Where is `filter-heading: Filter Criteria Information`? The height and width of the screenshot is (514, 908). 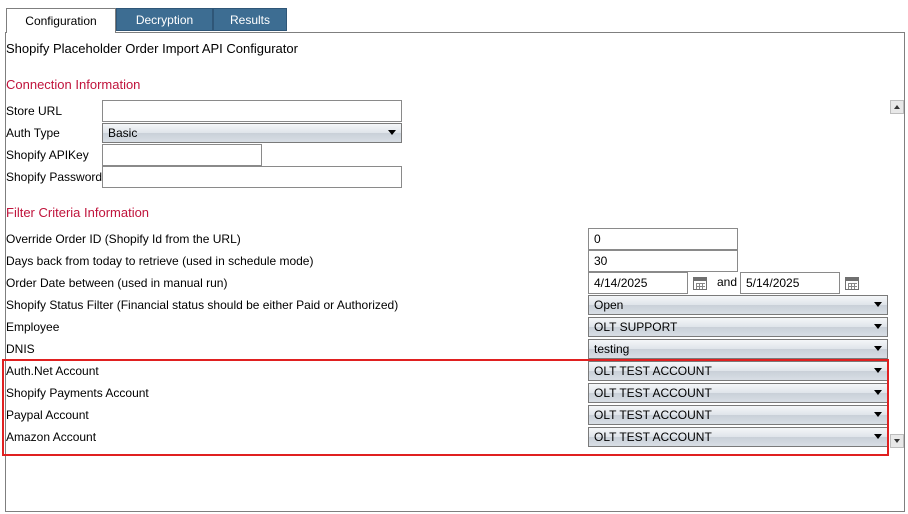
filter-heading: Filter Criteria Information is located at coordinates (78, 212).